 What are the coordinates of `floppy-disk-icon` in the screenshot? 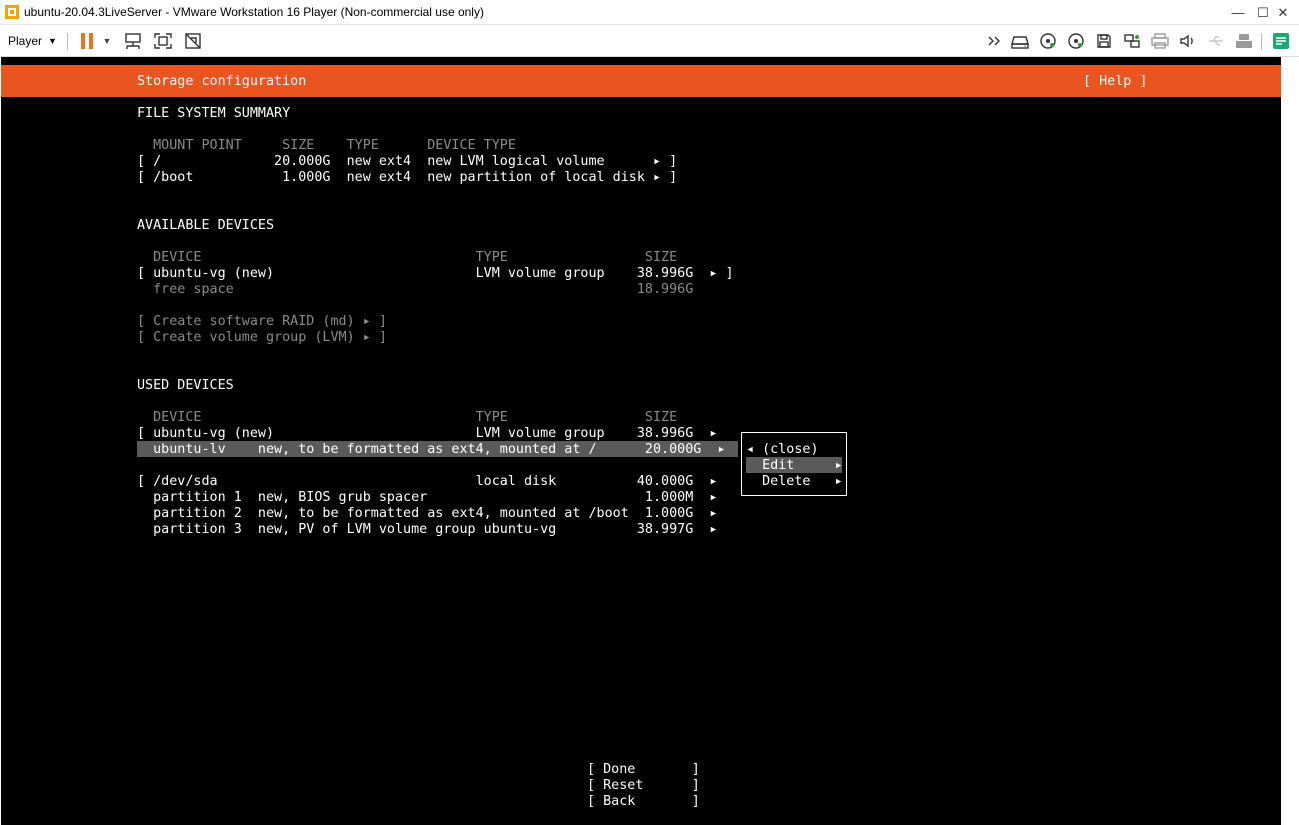 It's located at (1104, 41).